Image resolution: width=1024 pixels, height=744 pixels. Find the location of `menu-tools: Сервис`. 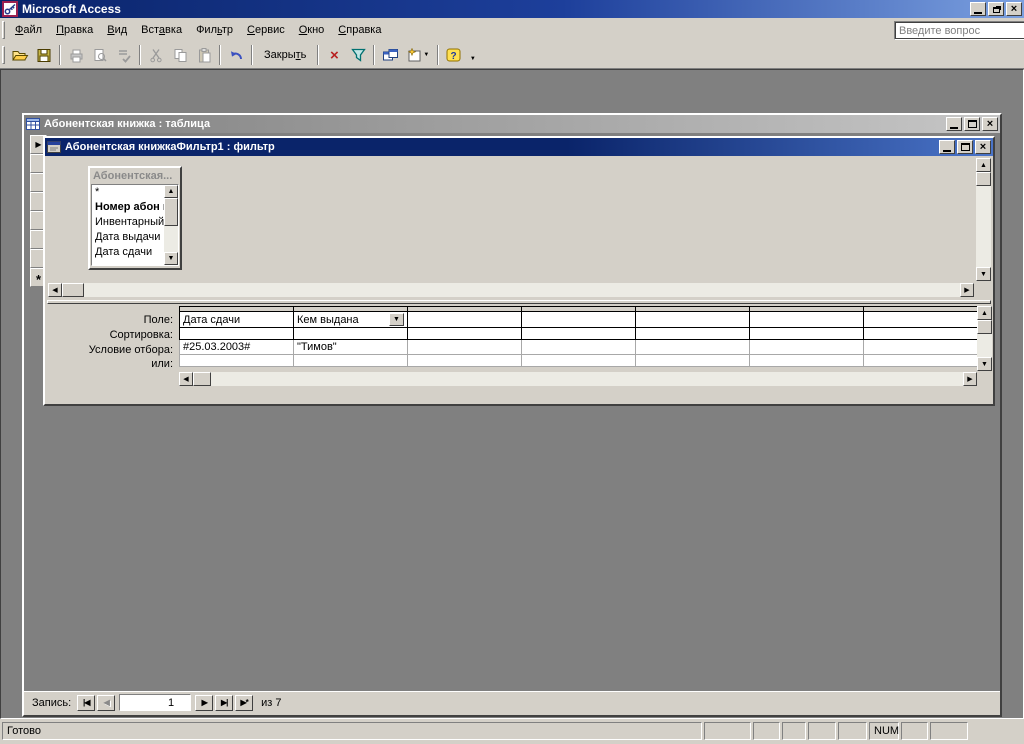

menu-tools: Сервис is located at coordinates (266, 30).